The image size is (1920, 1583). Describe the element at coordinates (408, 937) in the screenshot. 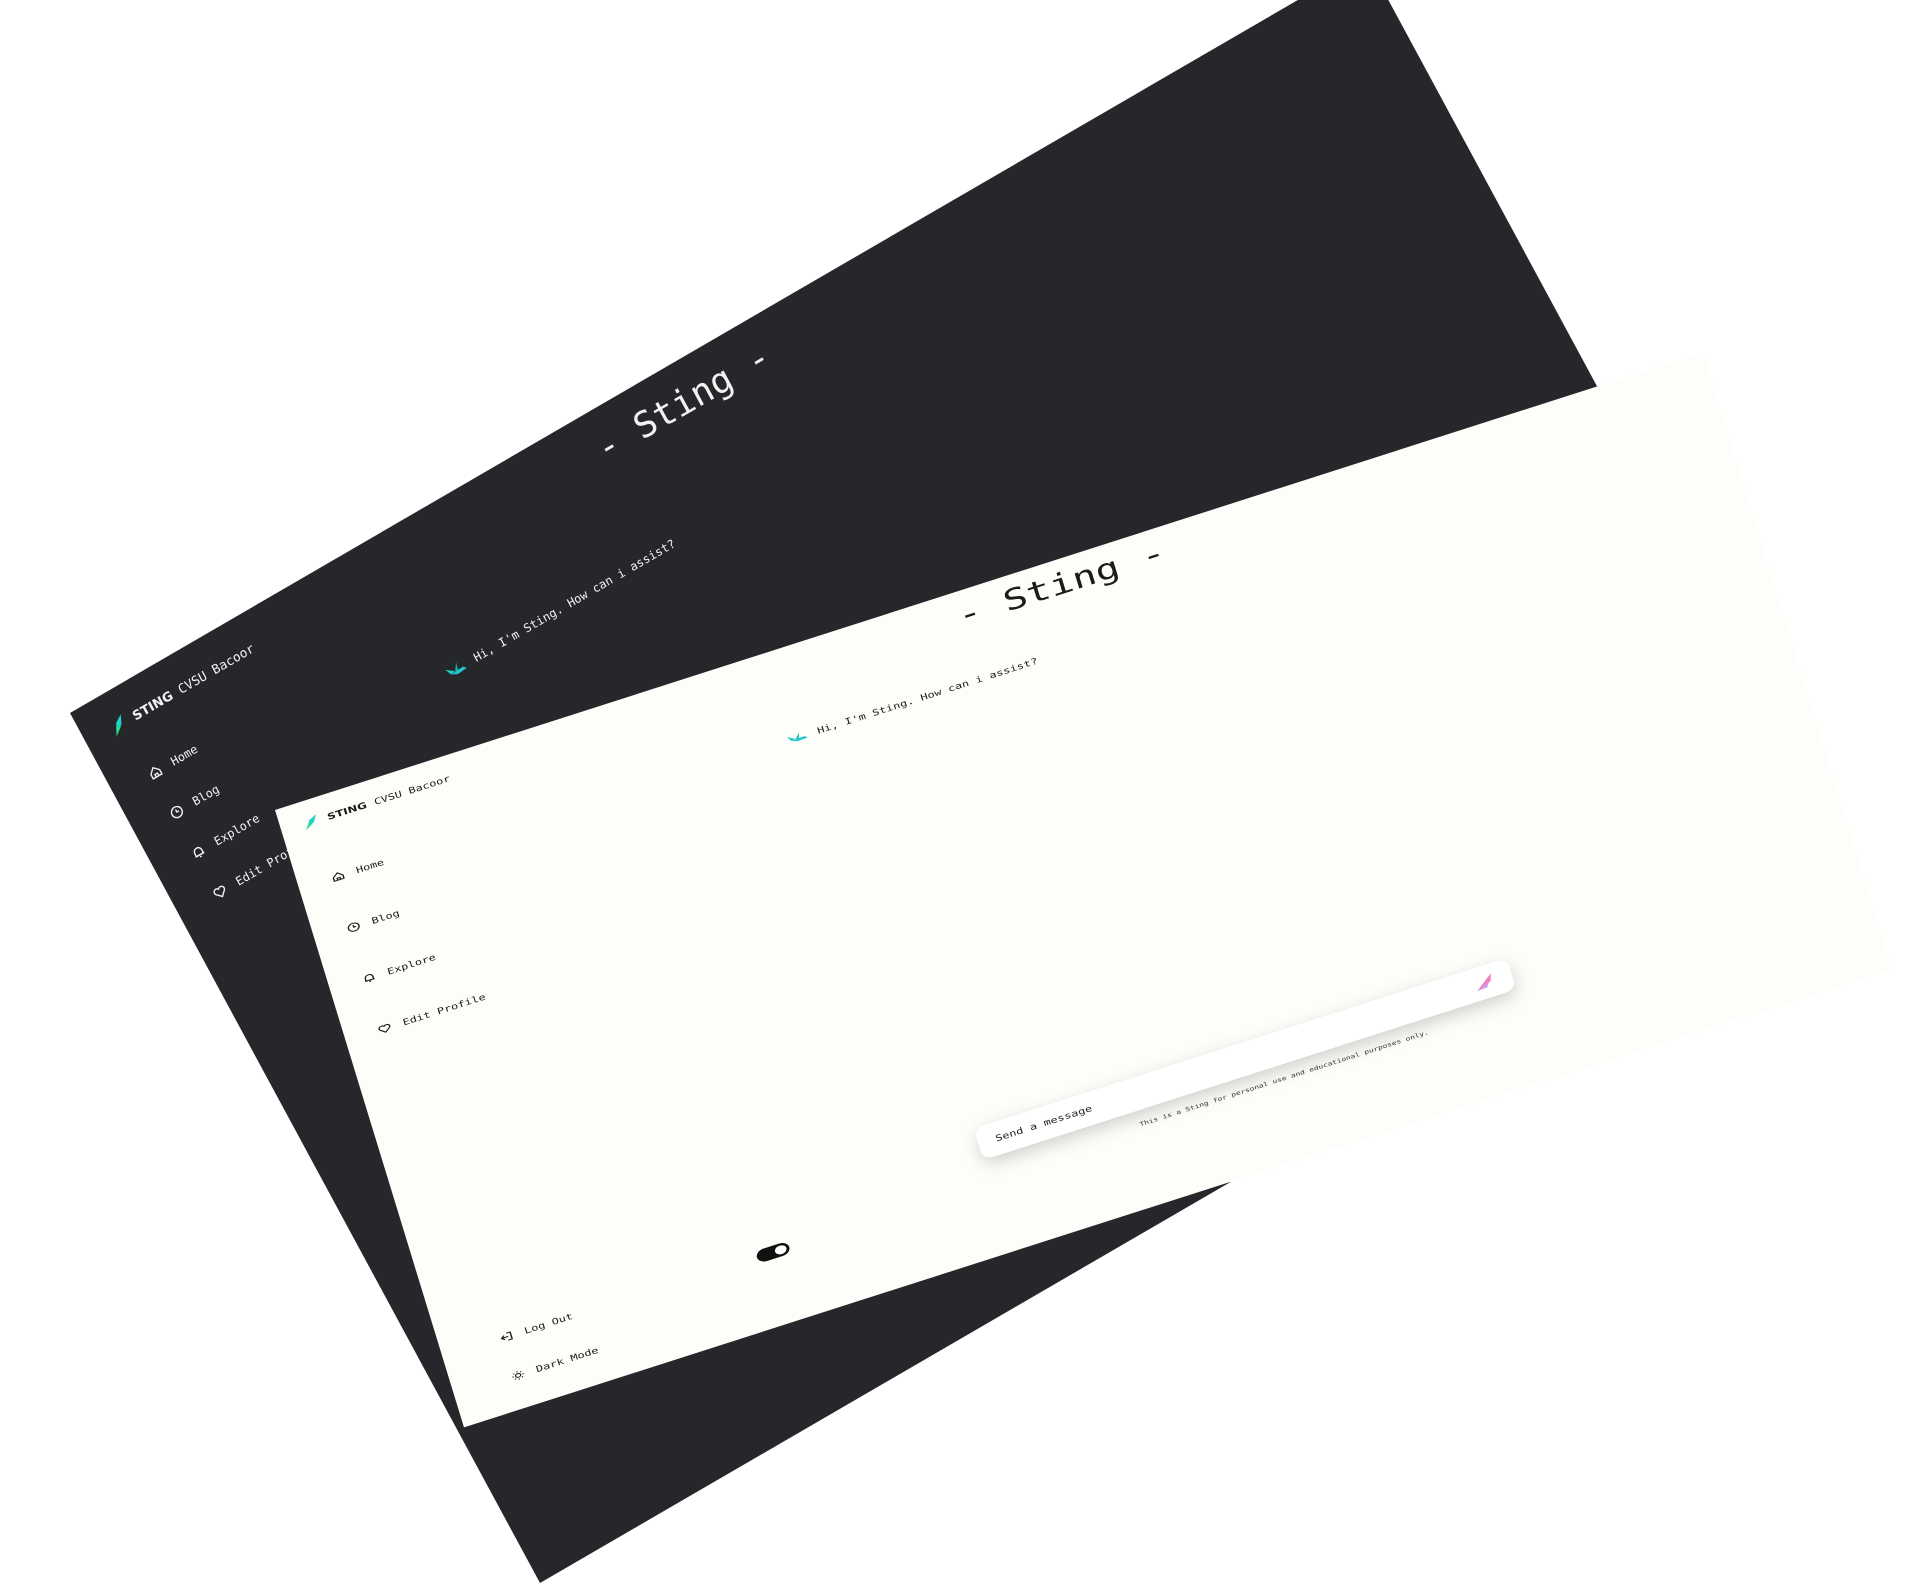

I see `sidebar-nav: Home Blog Explore Edit Profile` at that location.